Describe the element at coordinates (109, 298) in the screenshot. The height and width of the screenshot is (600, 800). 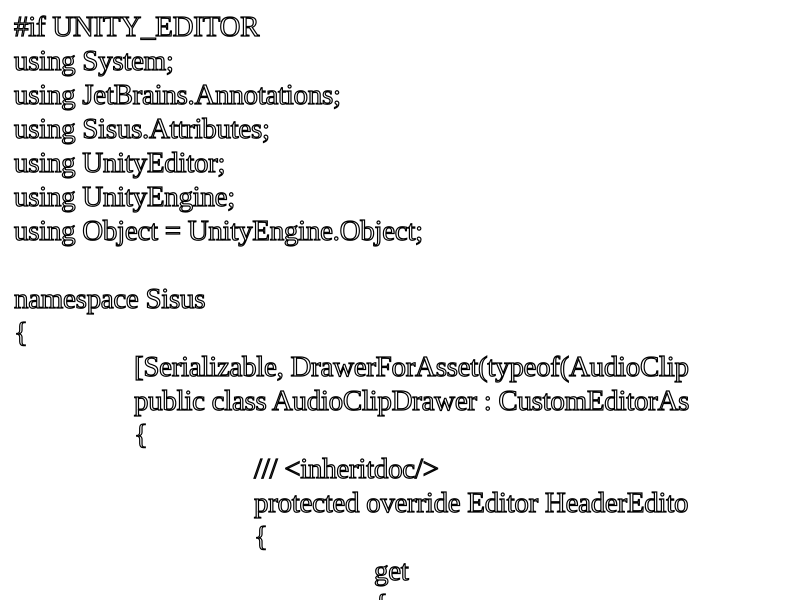
I see `code-line-namespace: namespace Sisus` at that location.